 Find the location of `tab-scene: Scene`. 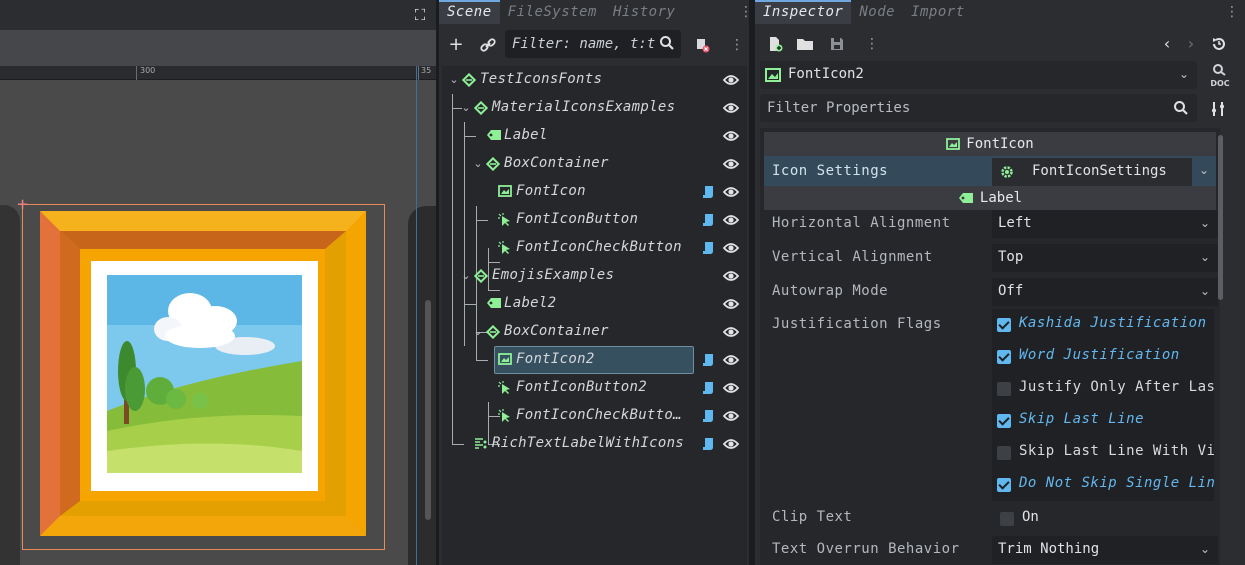

tab-scene: Scene is located at coordinates (469, 12).